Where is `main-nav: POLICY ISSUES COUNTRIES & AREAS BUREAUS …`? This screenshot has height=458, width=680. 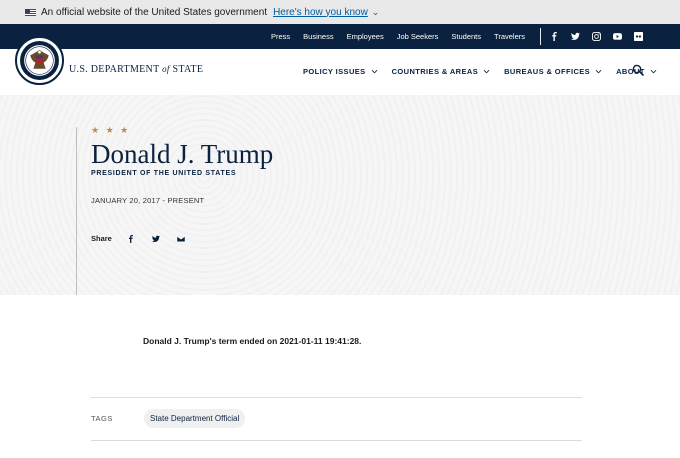
main-nav: POLICY ISSUES COUNTRIES & AREAS BUREAUS … is located at coordinates (480, 71).